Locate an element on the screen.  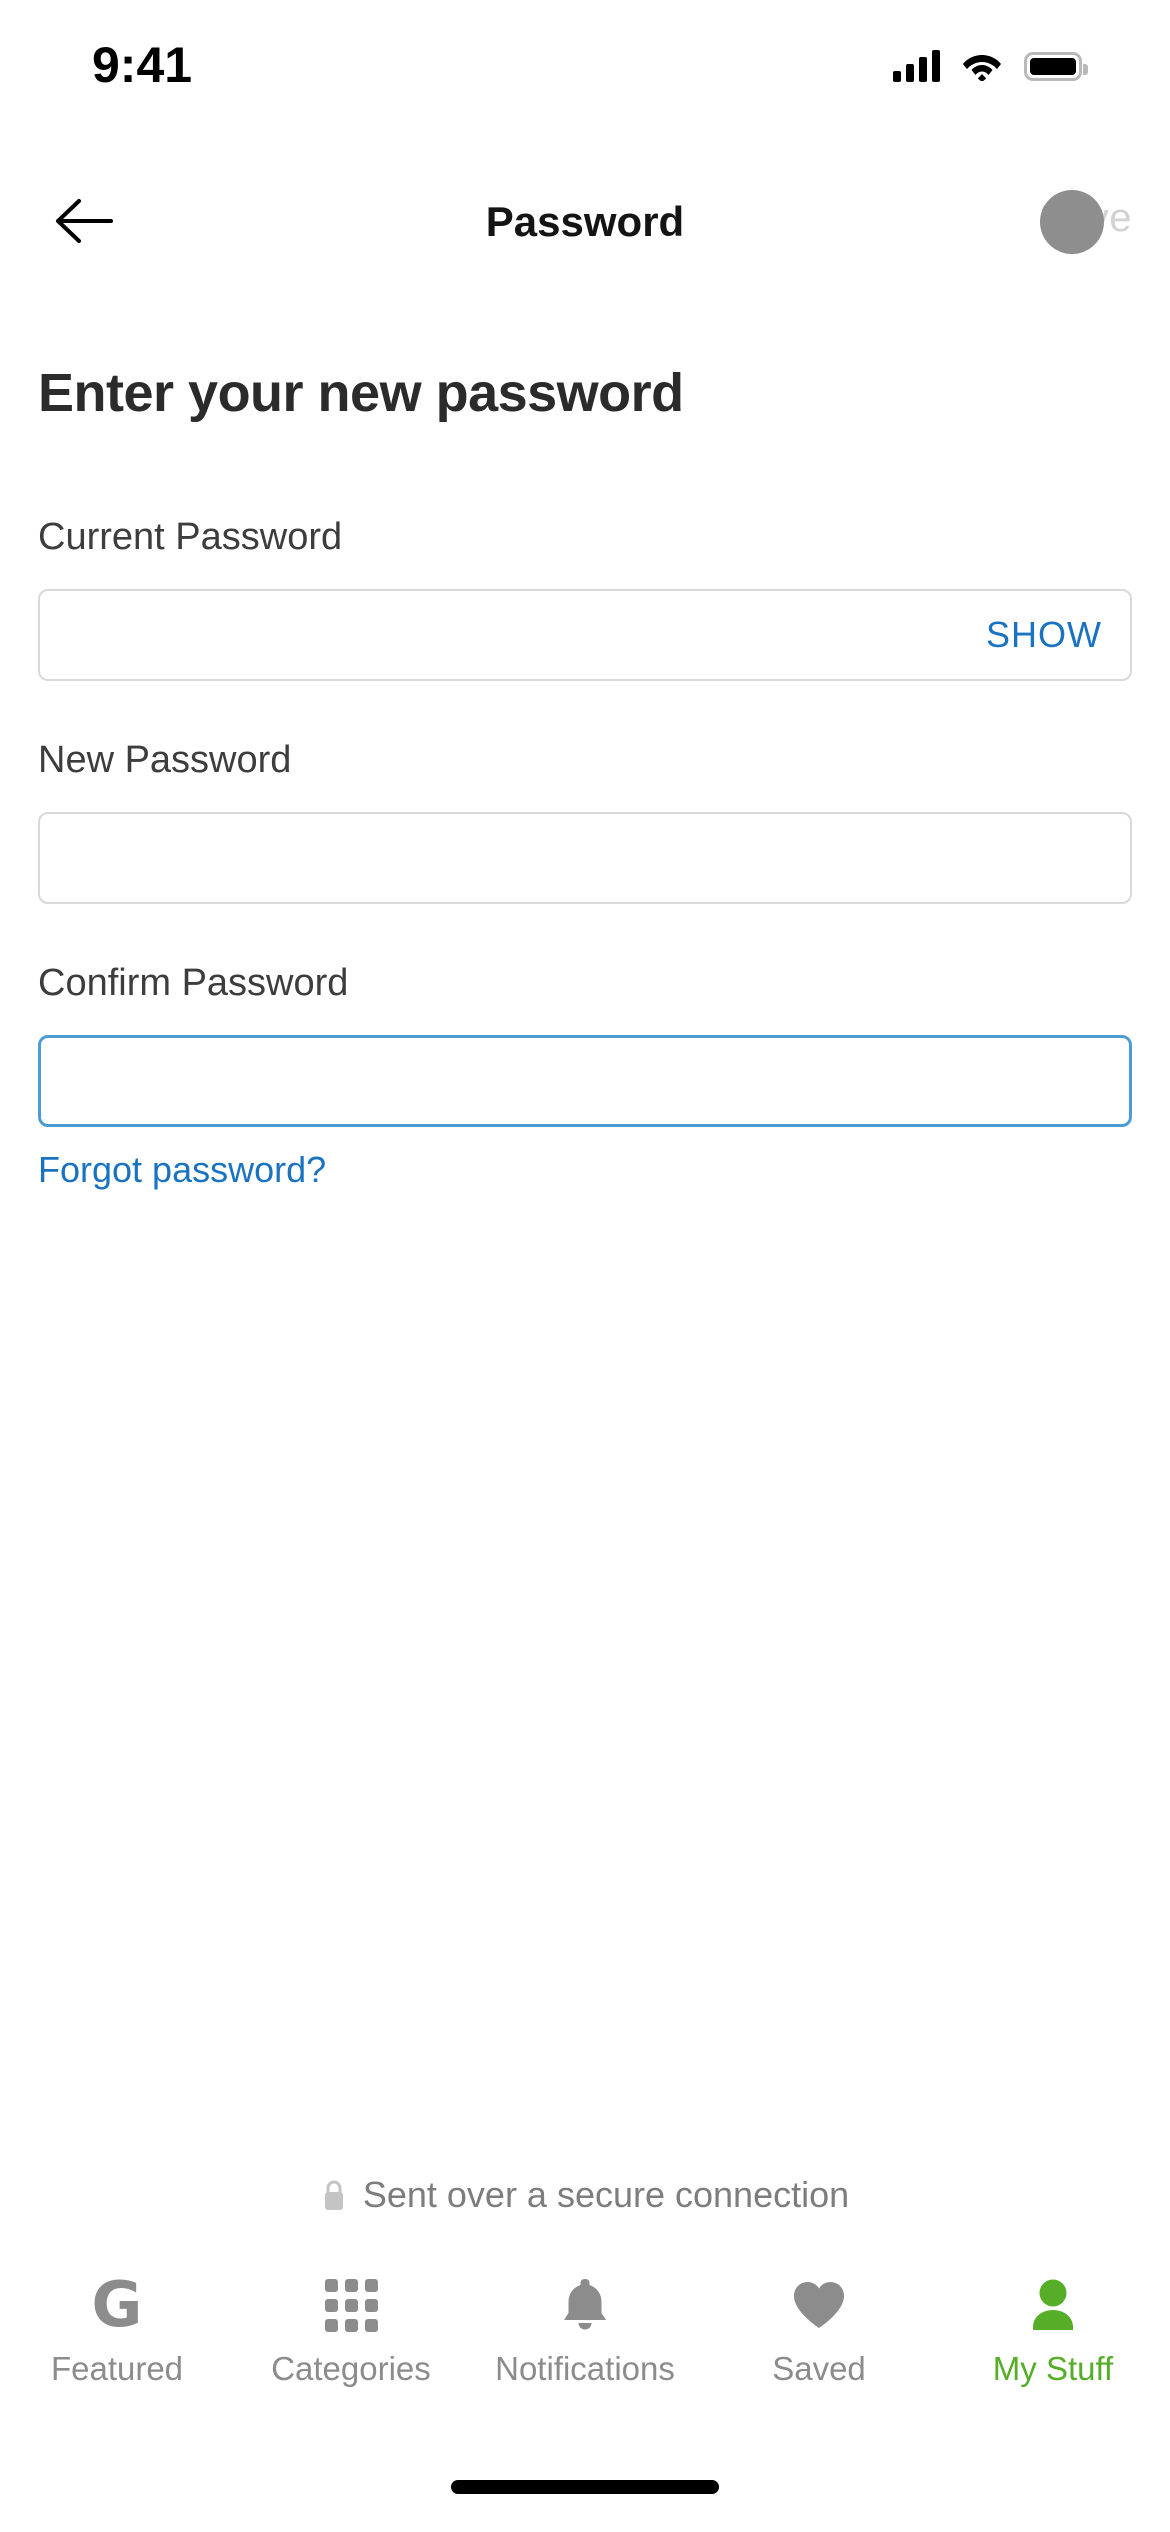
tab-my-stuff: My Stuff is located at coordinates (1053, 2331).